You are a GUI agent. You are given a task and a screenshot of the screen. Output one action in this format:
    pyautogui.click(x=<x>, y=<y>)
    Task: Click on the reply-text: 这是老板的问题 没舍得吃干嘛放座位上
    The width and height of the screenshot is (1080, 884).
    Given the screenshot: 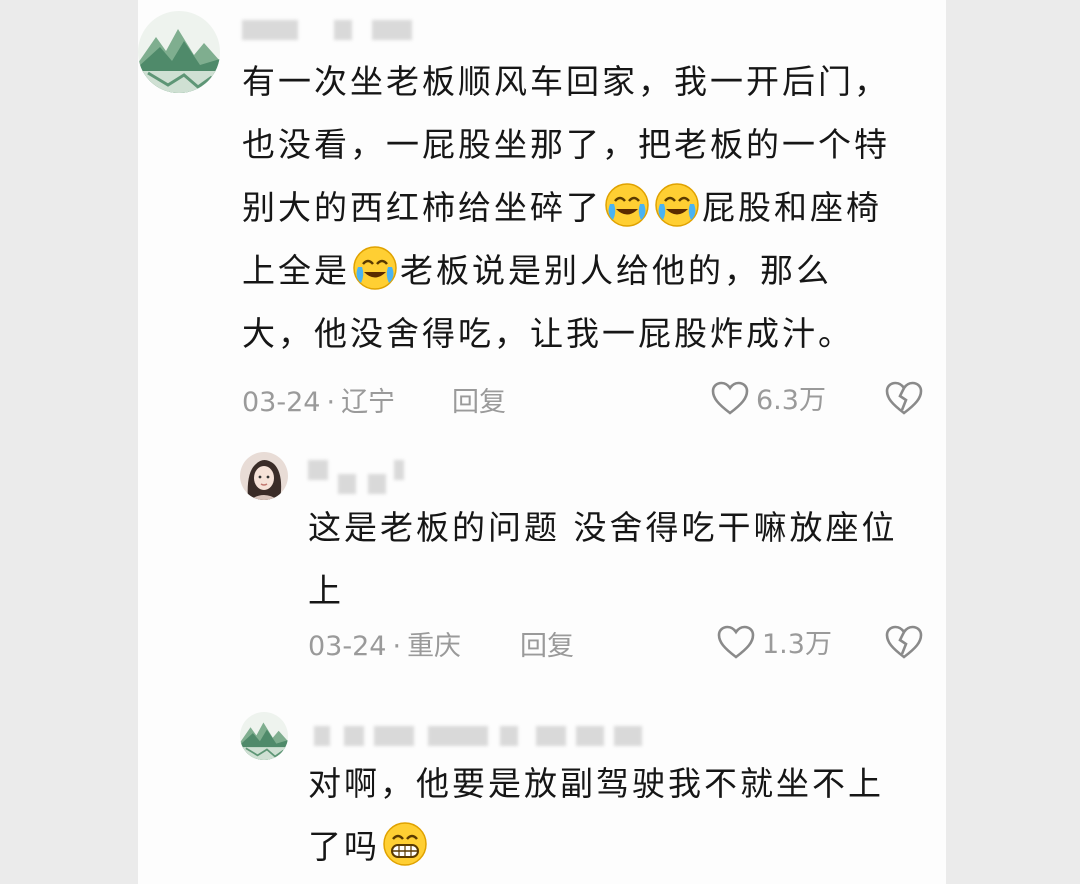 What is the action you would take?
    pyautogui.click(x=603, y=559)
    